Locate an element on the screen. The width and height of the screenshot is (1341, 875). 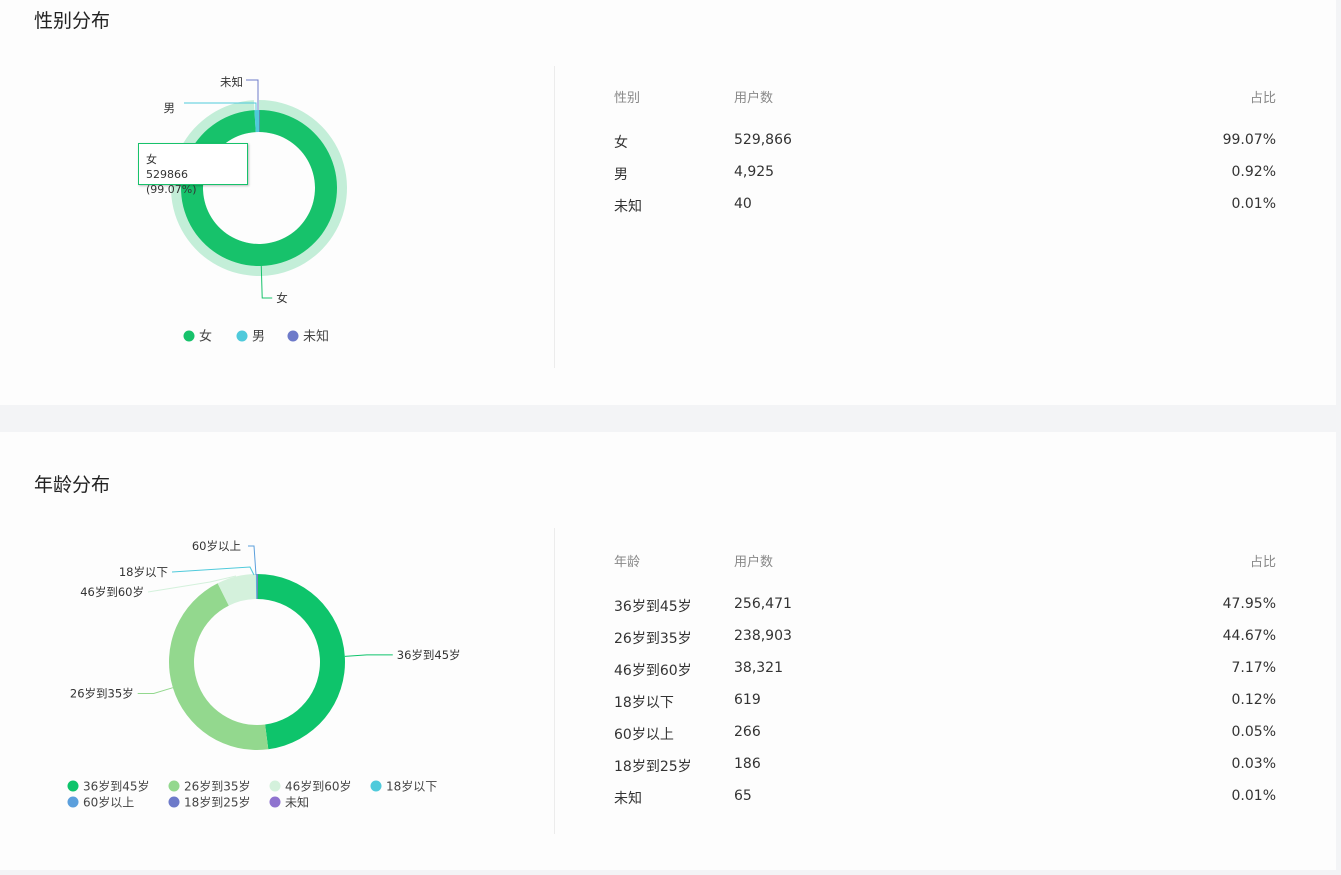
slice-label: 46岁到60岁 is located at coordinates (112, 592).